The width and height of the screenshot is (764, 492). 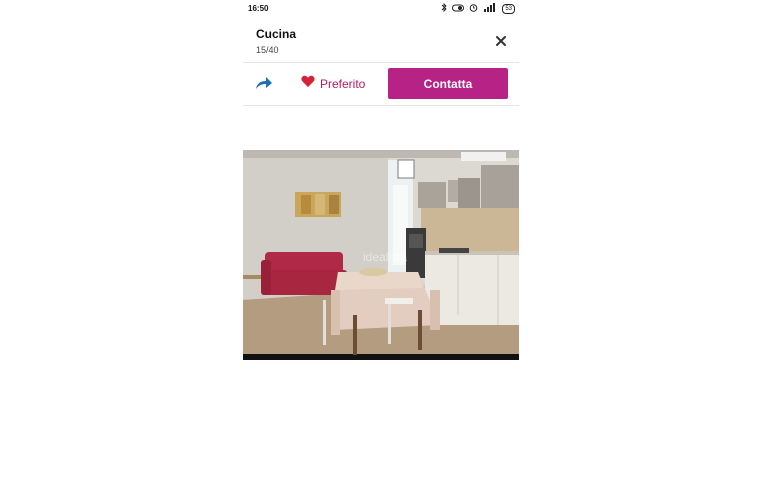 I want to click on action-bar: Preferito Contatta, so click(x=381, y=84).